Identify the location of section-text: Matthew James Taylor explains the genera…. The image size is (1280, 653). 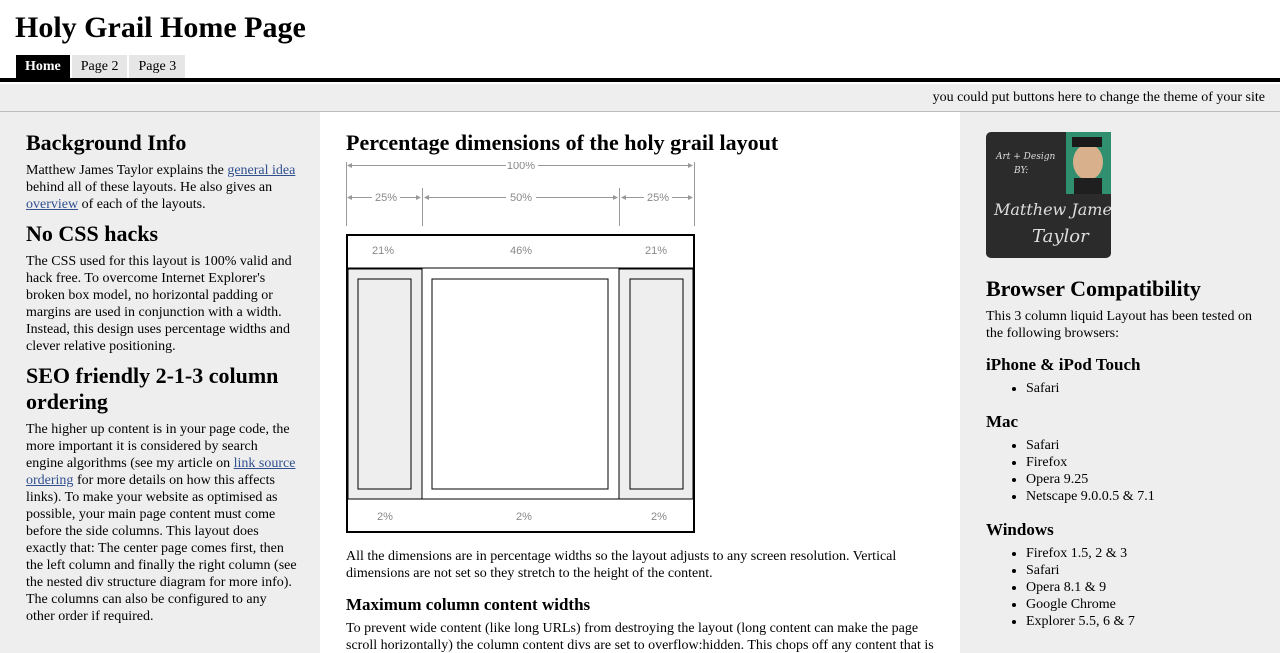
(161, 187).